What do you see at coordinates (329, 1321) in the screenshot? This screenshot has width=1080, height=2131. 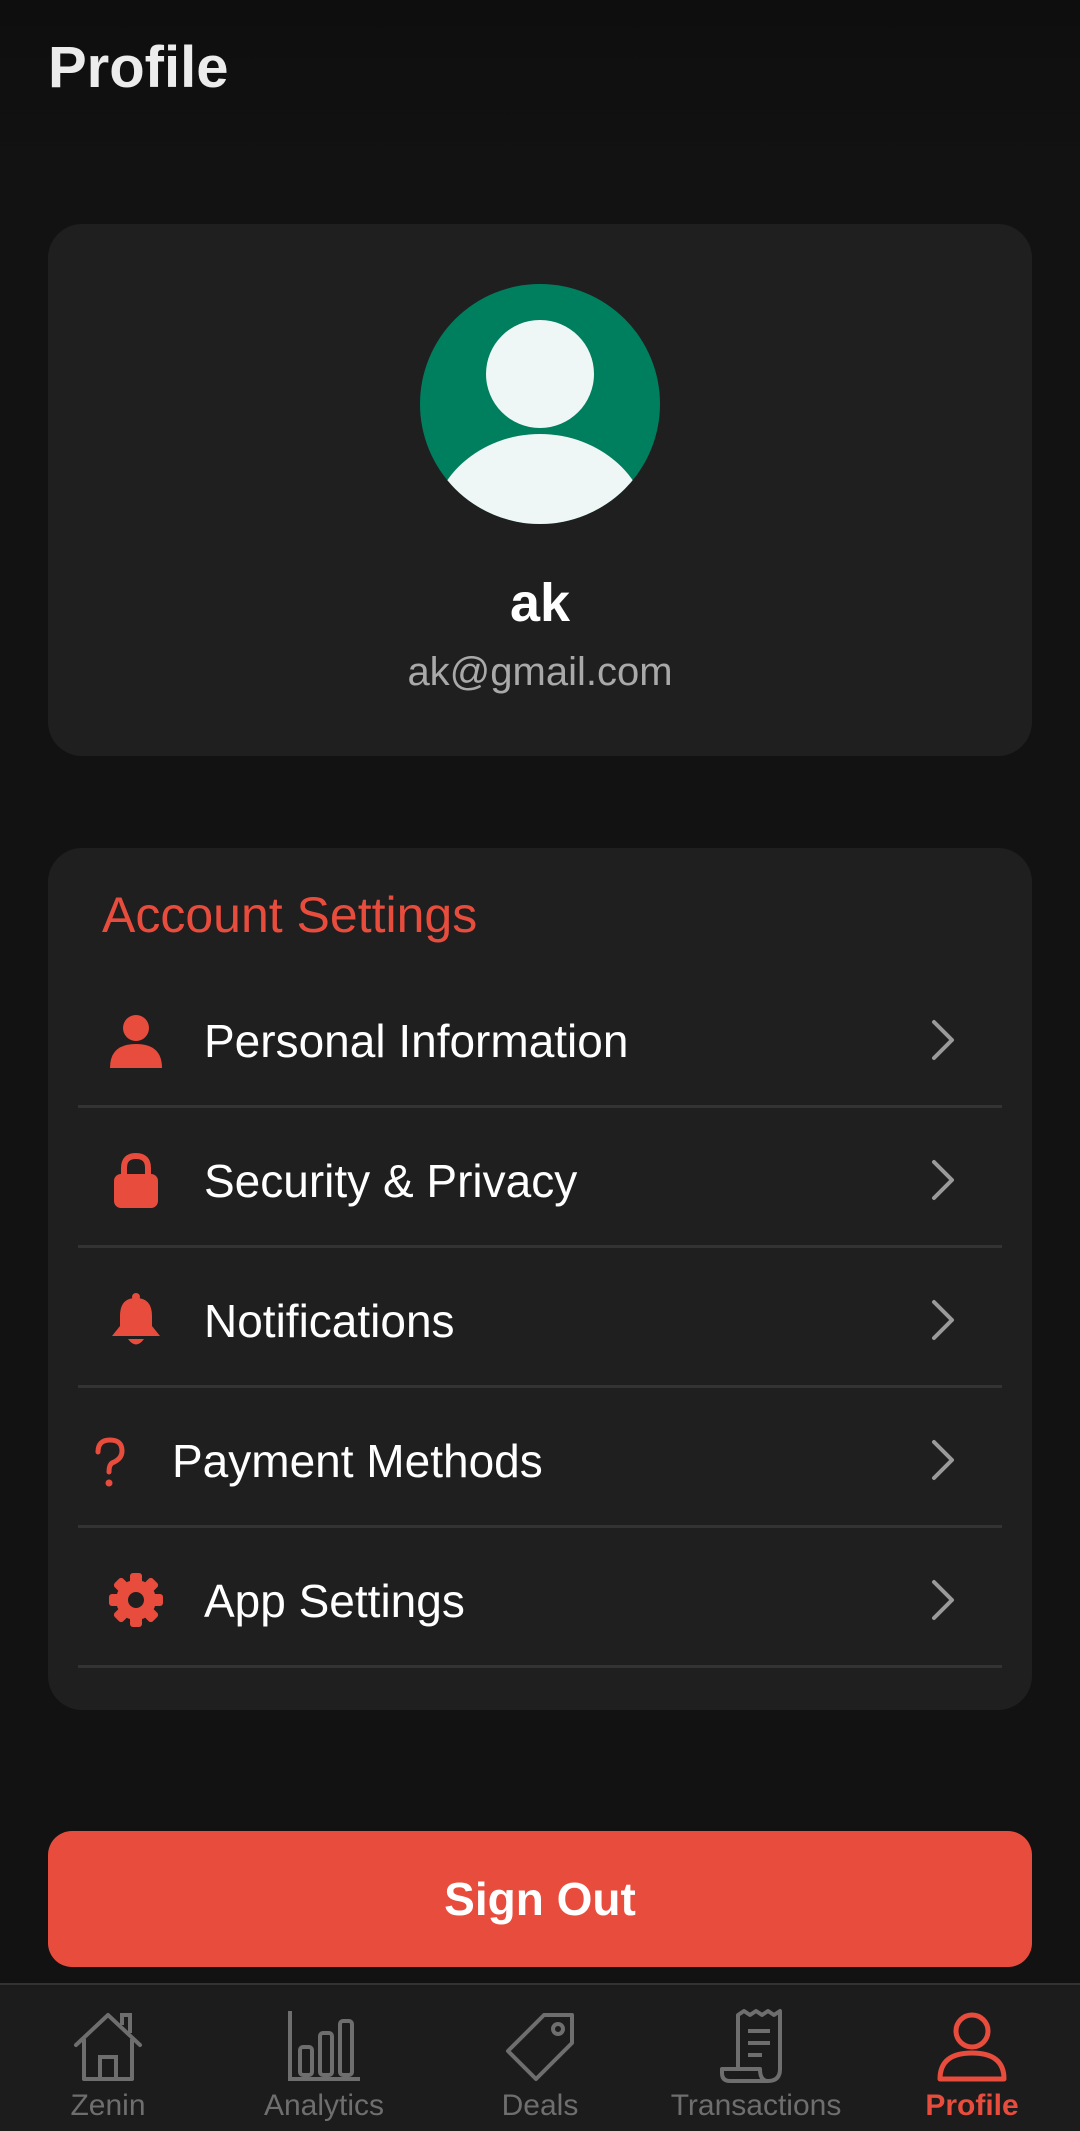 I see `settings-item-label: Notifications` at bounding box center [329, 1321].